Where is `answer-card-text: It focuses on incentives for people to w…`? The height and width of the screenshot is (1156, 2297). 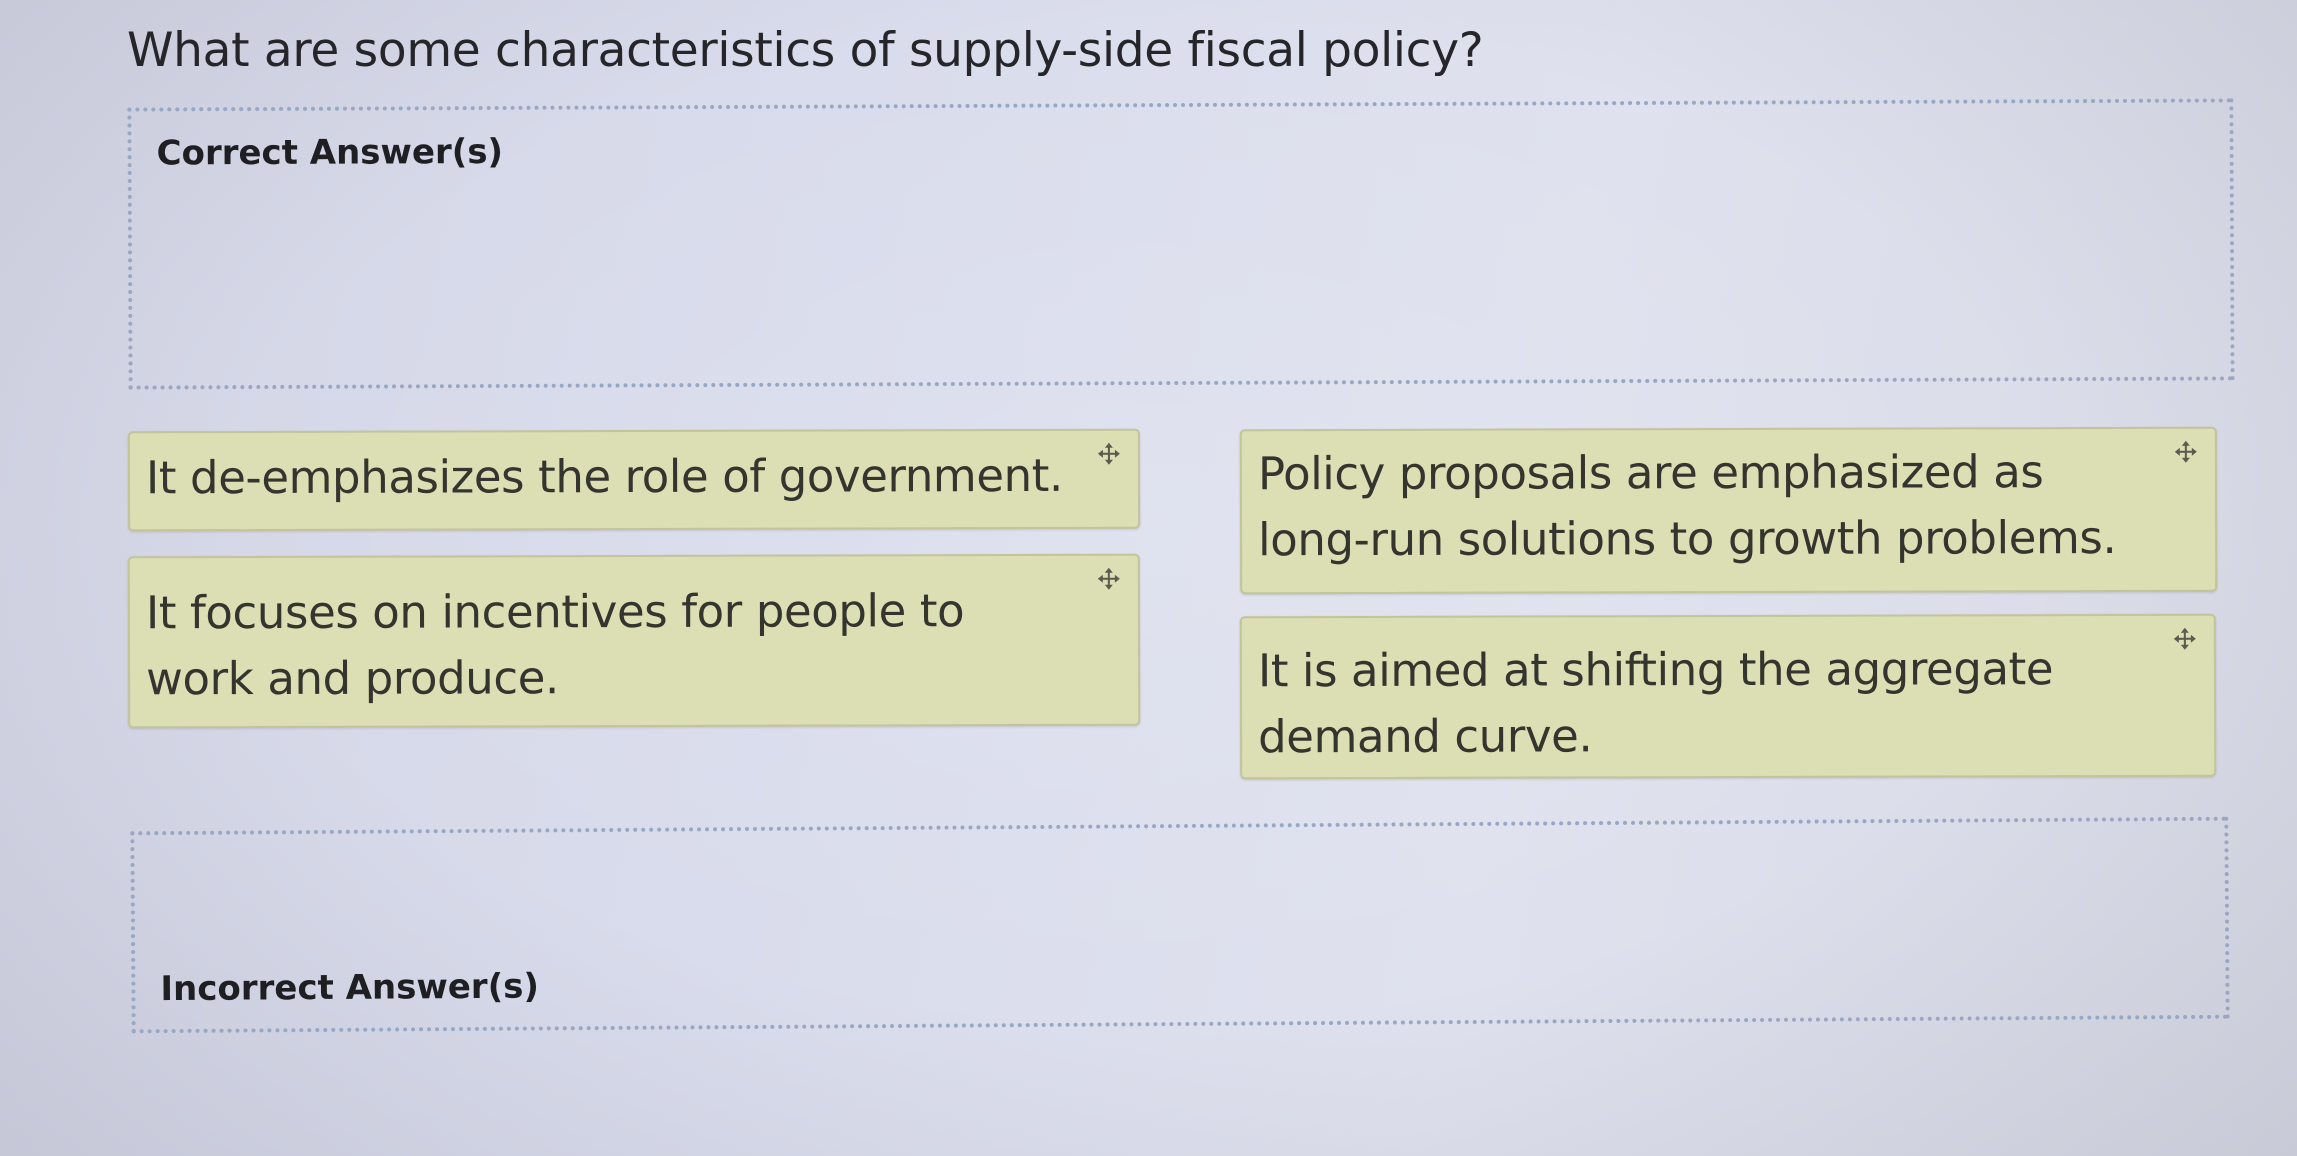 answer-card-text: It focuses on incentives for people to w… is located at coordinates (555, 645).